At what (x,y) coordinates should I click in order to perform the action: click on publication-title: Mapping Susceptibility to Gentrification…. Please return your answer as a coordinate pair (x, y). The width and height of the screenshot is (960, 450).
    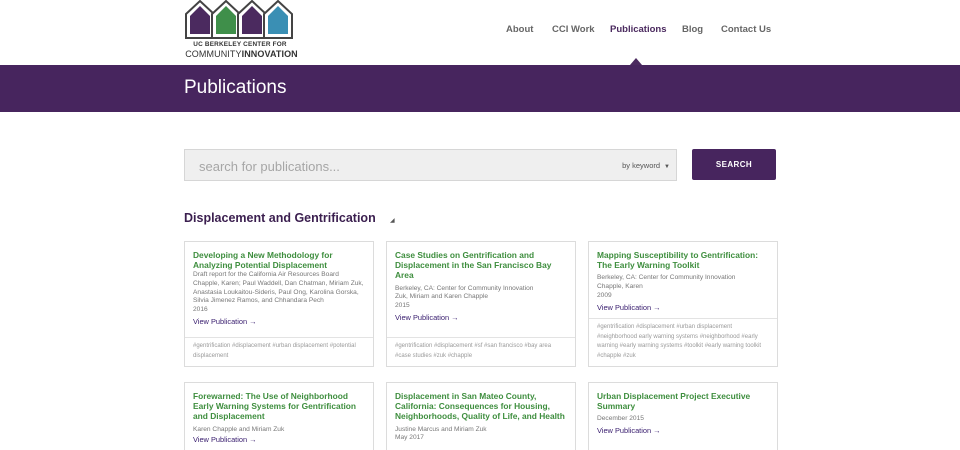
    Looking at the image, I should click on (683, 260).